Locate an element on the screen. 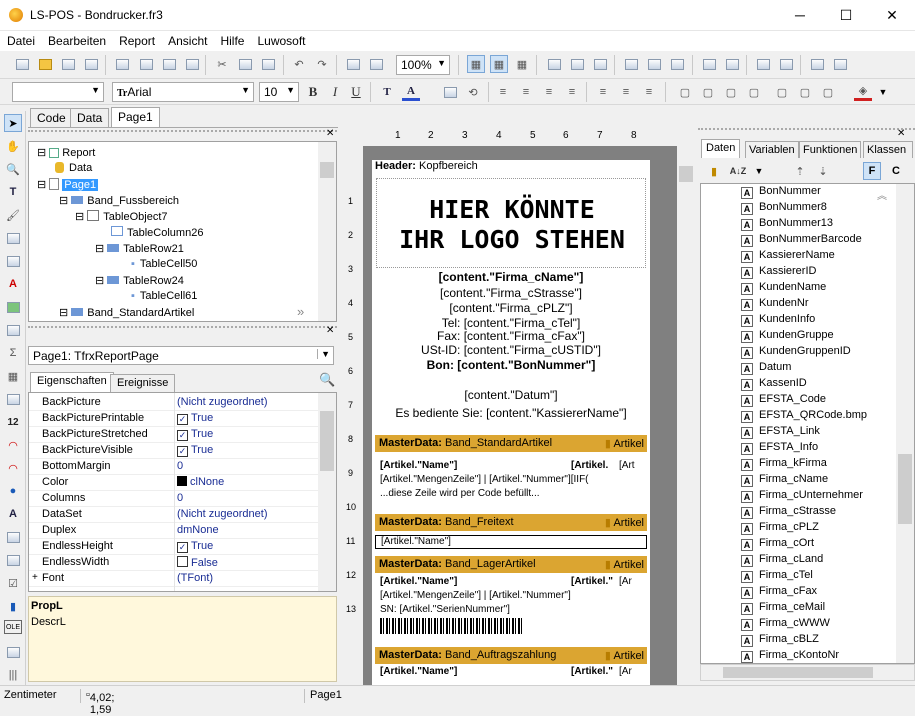 Image resolution: width=915 pixels, height=716 pixels. field-item: A Firma_cTel is located at coordinates (777, 576).